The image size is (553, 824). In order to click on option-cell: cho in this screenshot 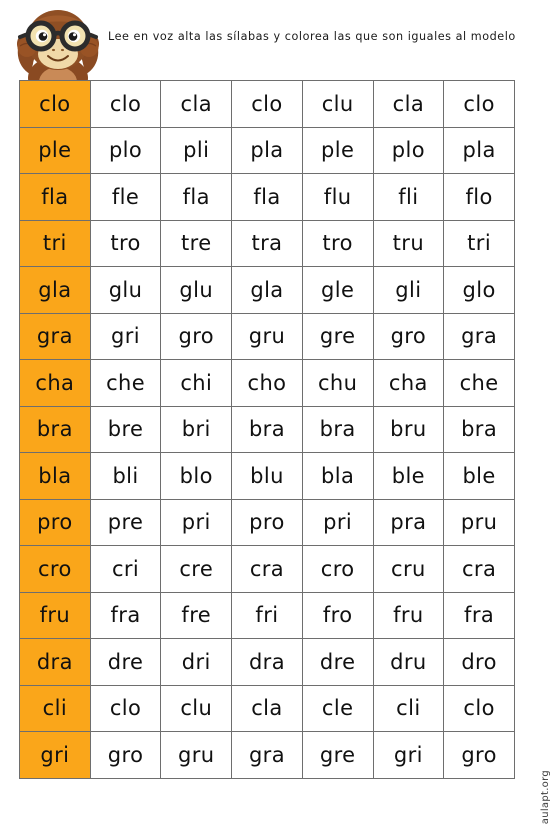, I will do `click(267, 383)`.